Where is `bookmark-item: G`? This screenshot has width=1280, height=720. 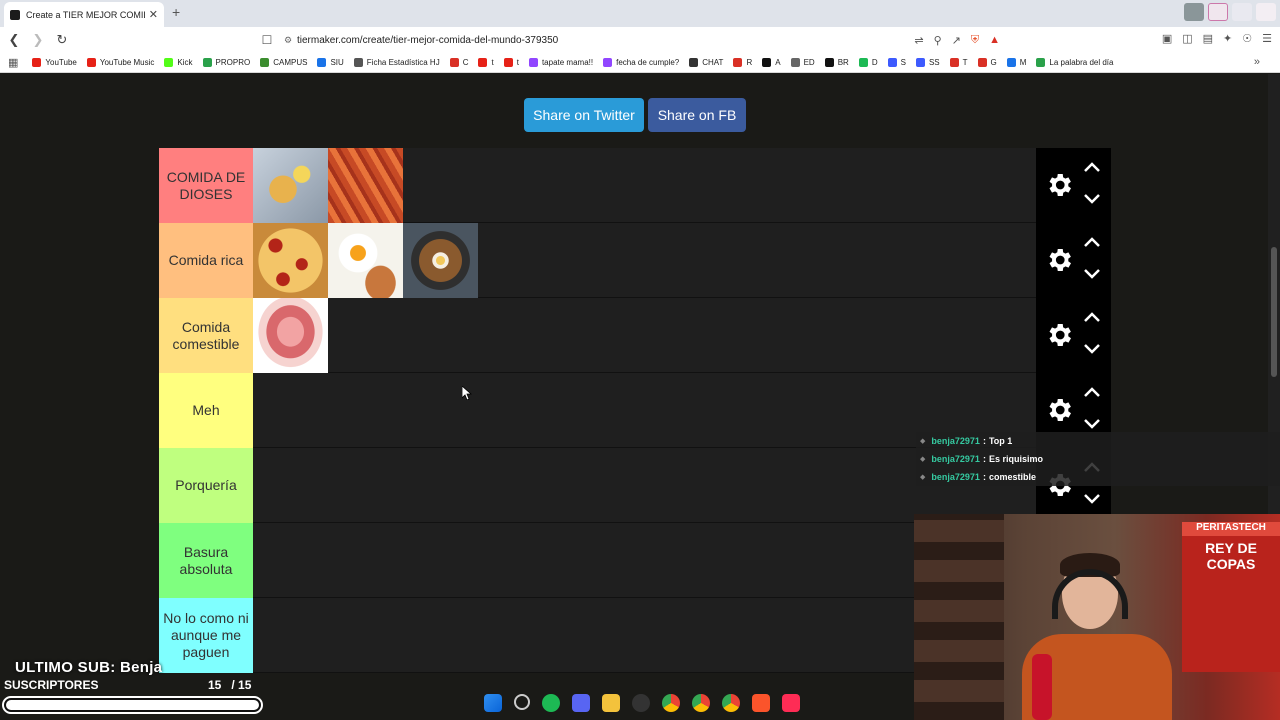 bookmark-item: G is located at coordinates (987, 62).